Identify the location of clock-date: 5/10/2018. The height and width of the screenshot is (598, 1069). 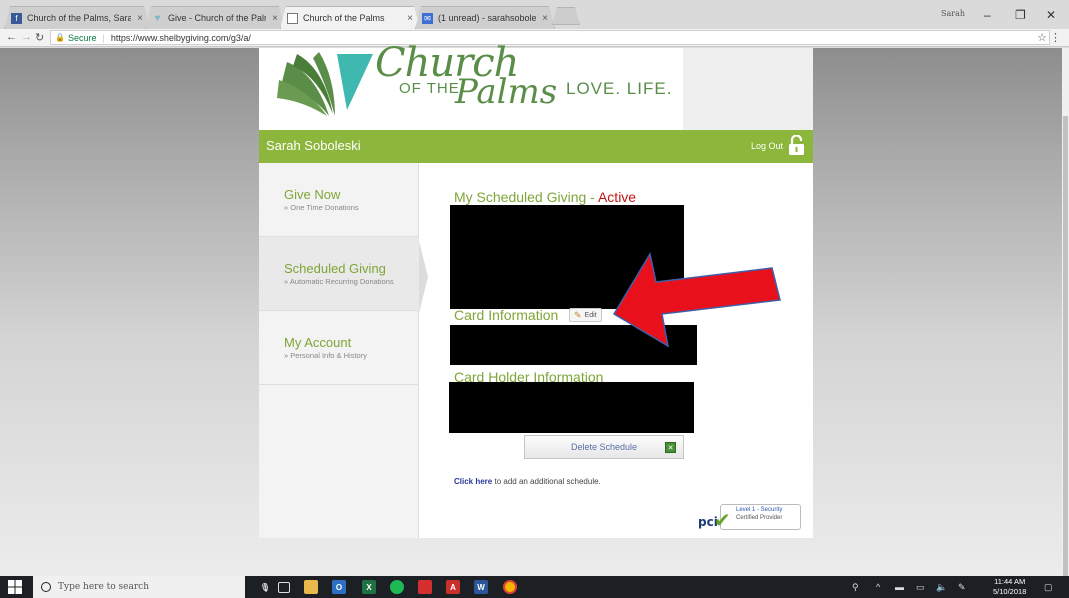
(1010, 591).